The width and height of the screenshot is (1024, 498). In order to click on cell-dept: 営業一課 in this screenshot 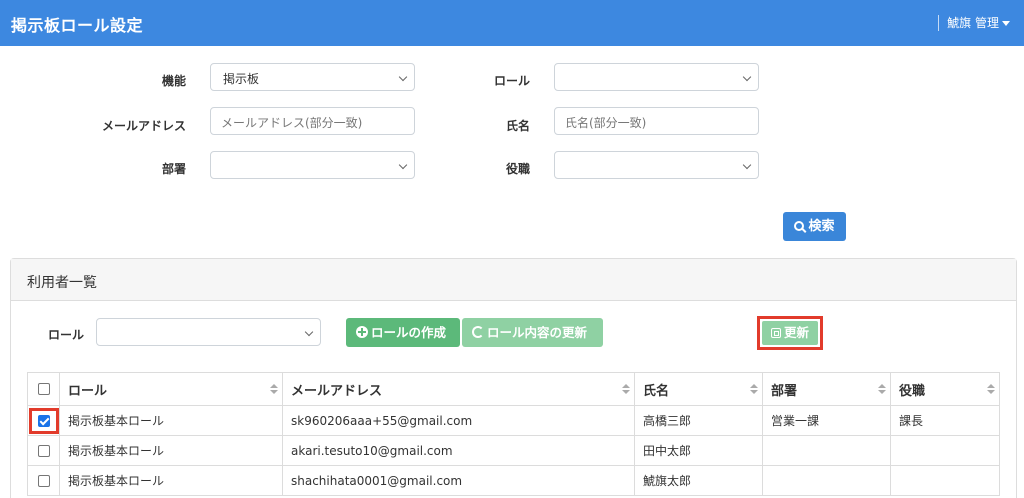, I will do `click(826, 420)`.